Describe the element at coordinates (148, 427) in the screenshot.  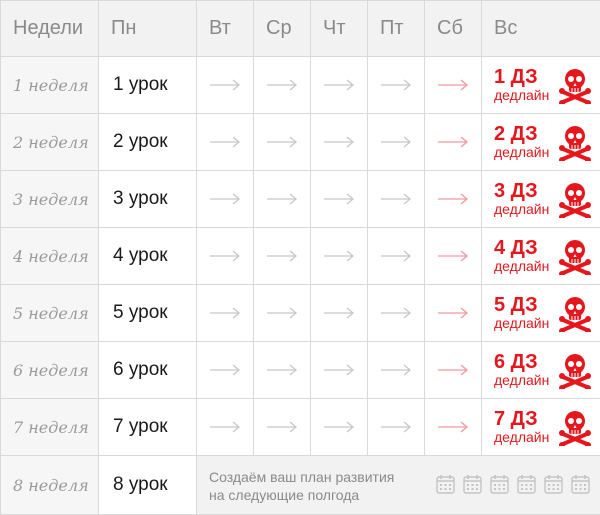
I see `lesson-label: 7 урок` at that location.